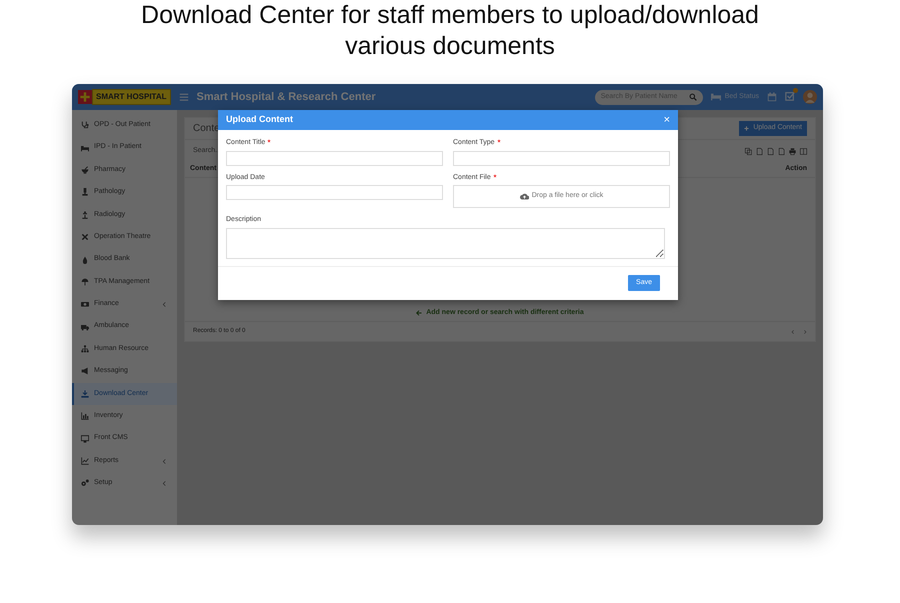 Image resolution: width=900 pixels, height=603 pixels. Describe the element at coordinates (667, 120) in the screenshot. I see `close-button: ×` at that location.